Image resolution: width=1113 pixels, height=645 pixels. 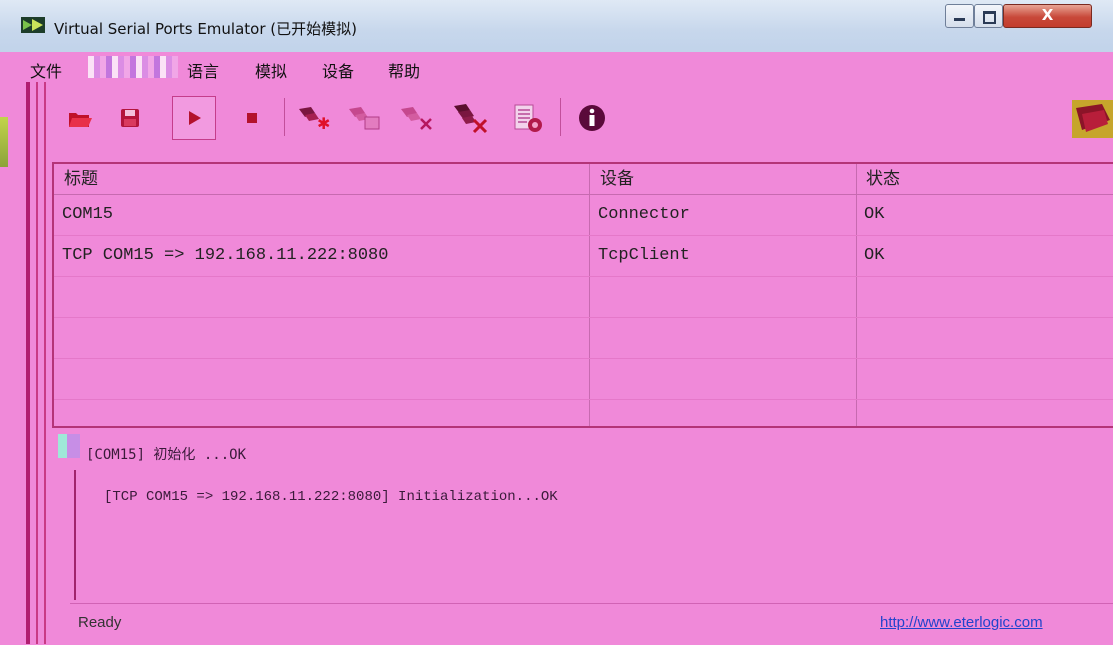 I want to click on menu-simulation: 模拟, so click(x=271, y=70).